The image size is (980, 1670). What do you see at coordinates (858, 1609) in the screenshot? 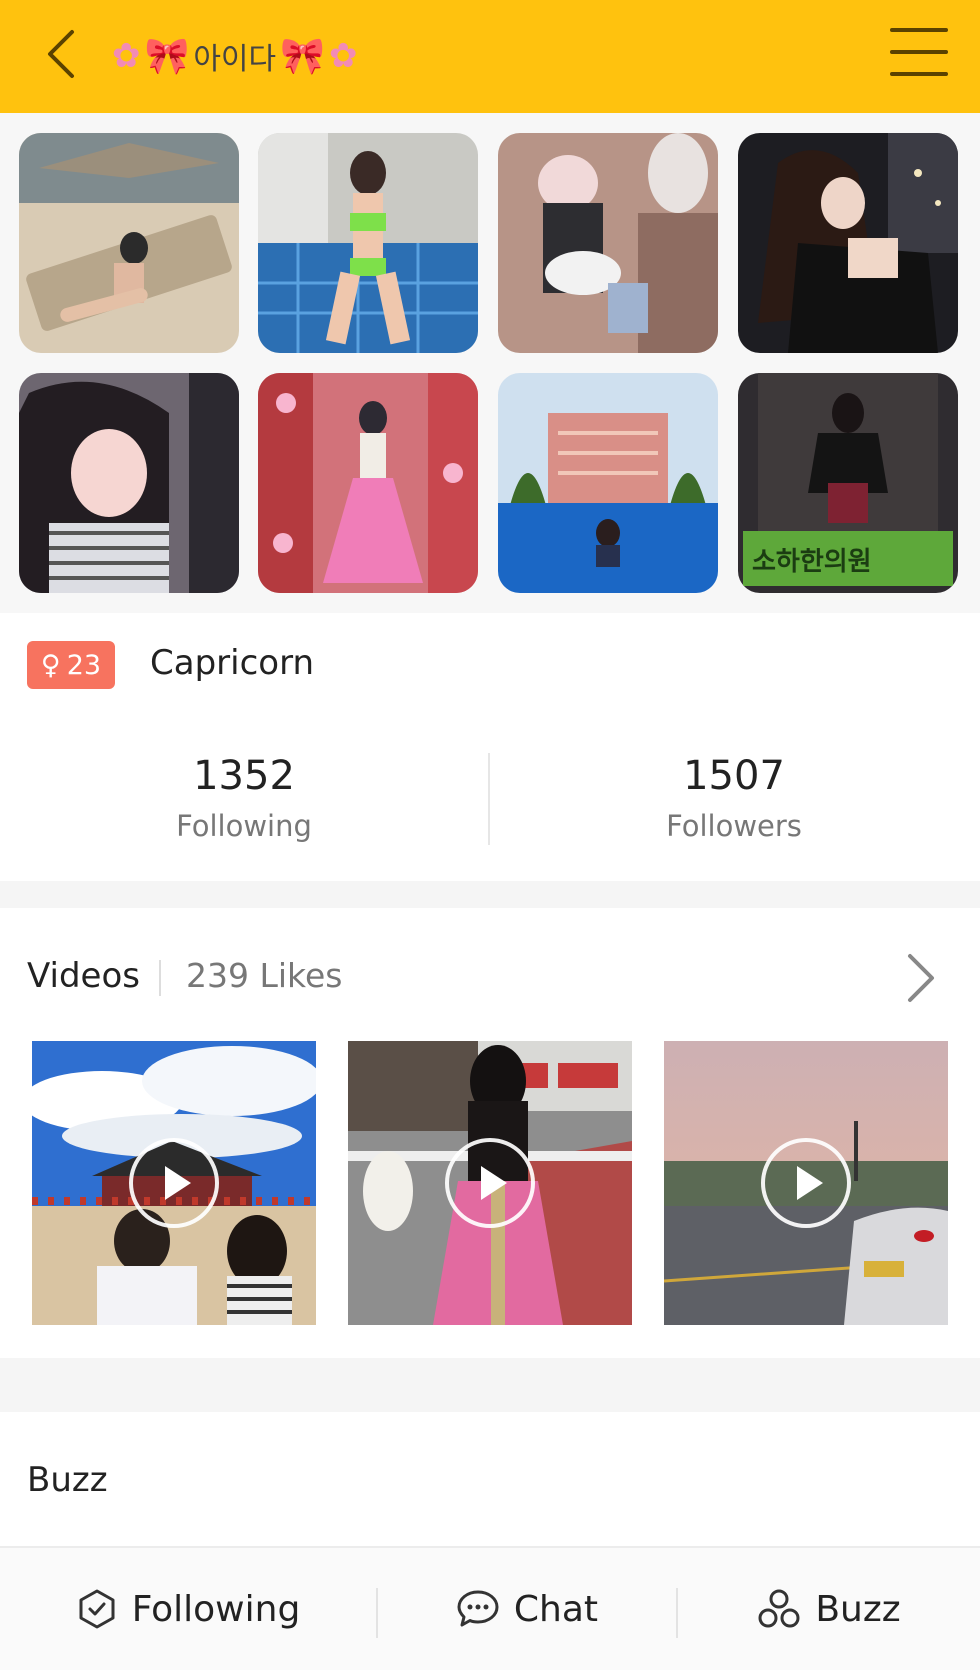
I see `buzz-button-label: Buzz` at bounding box center [858, 1609].